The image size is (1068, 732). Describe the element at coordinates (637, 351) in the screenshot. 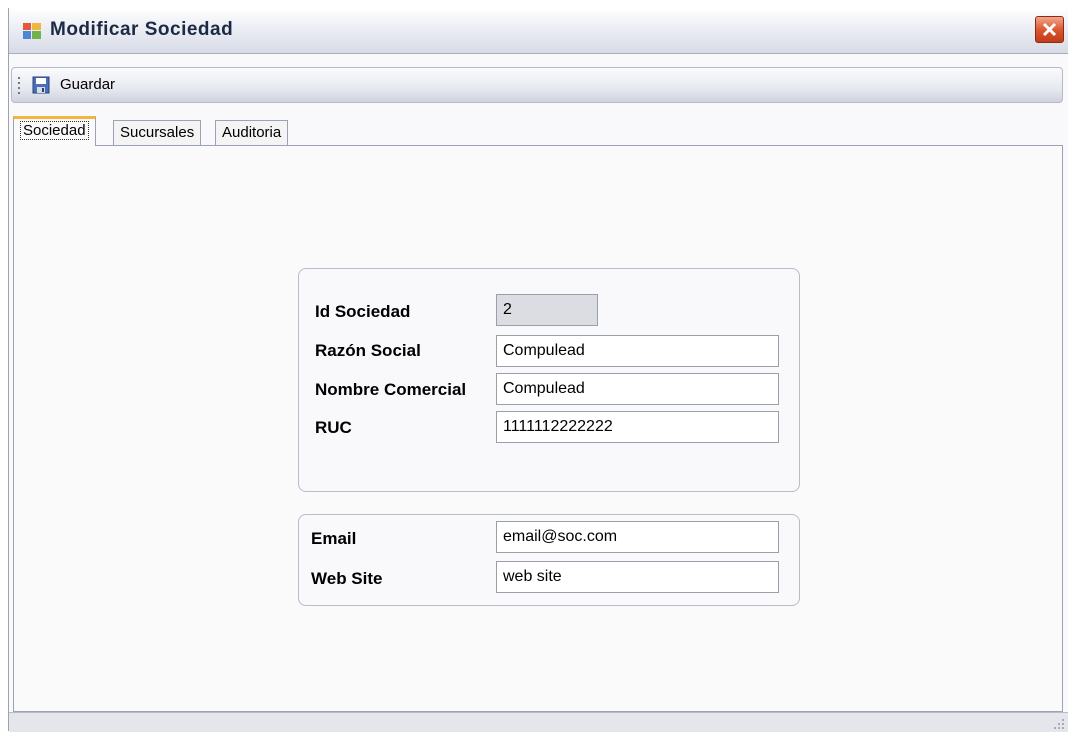

I see `razon-social-field: Compulead` at that location.